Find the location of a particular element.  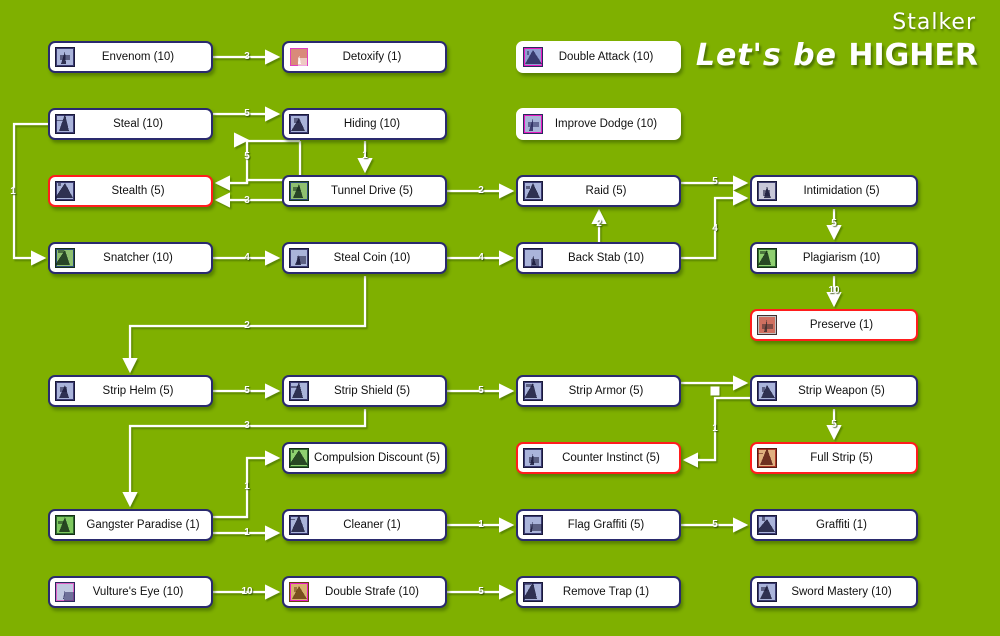

edge-label-steal-snatcher: 1 is located at coordinates (13, 191).